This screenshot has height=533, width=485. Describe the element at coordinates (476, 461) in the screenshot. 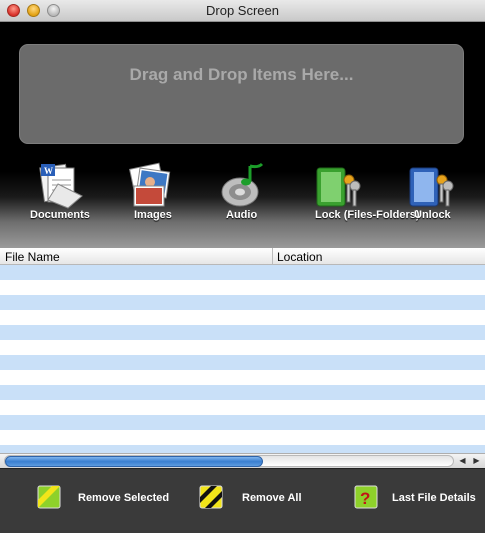

I see `scroll-right-icon: ▶` at that location.